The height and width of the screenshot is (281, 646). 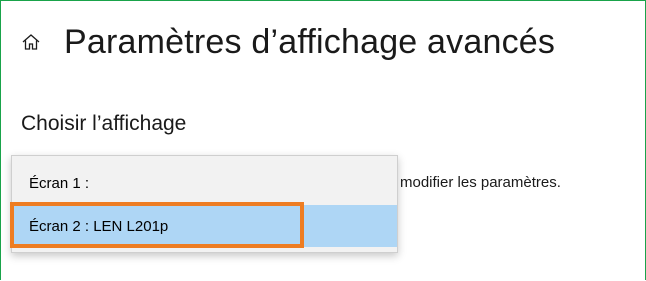 I want to click on home-icon, so click(x=31, y=42).